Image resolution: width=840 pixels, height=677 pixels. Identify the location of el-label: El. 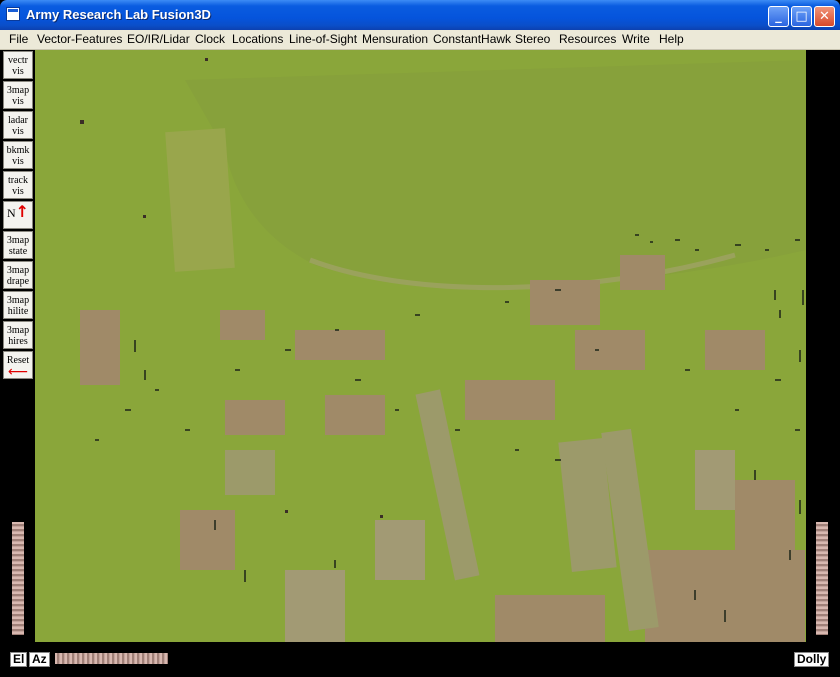
(19, 659).